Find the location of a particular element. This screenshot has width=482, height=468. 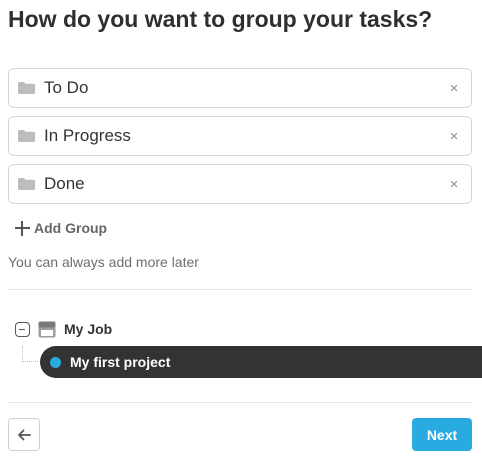

group-name: To Do is located at coordinates (66, 88).